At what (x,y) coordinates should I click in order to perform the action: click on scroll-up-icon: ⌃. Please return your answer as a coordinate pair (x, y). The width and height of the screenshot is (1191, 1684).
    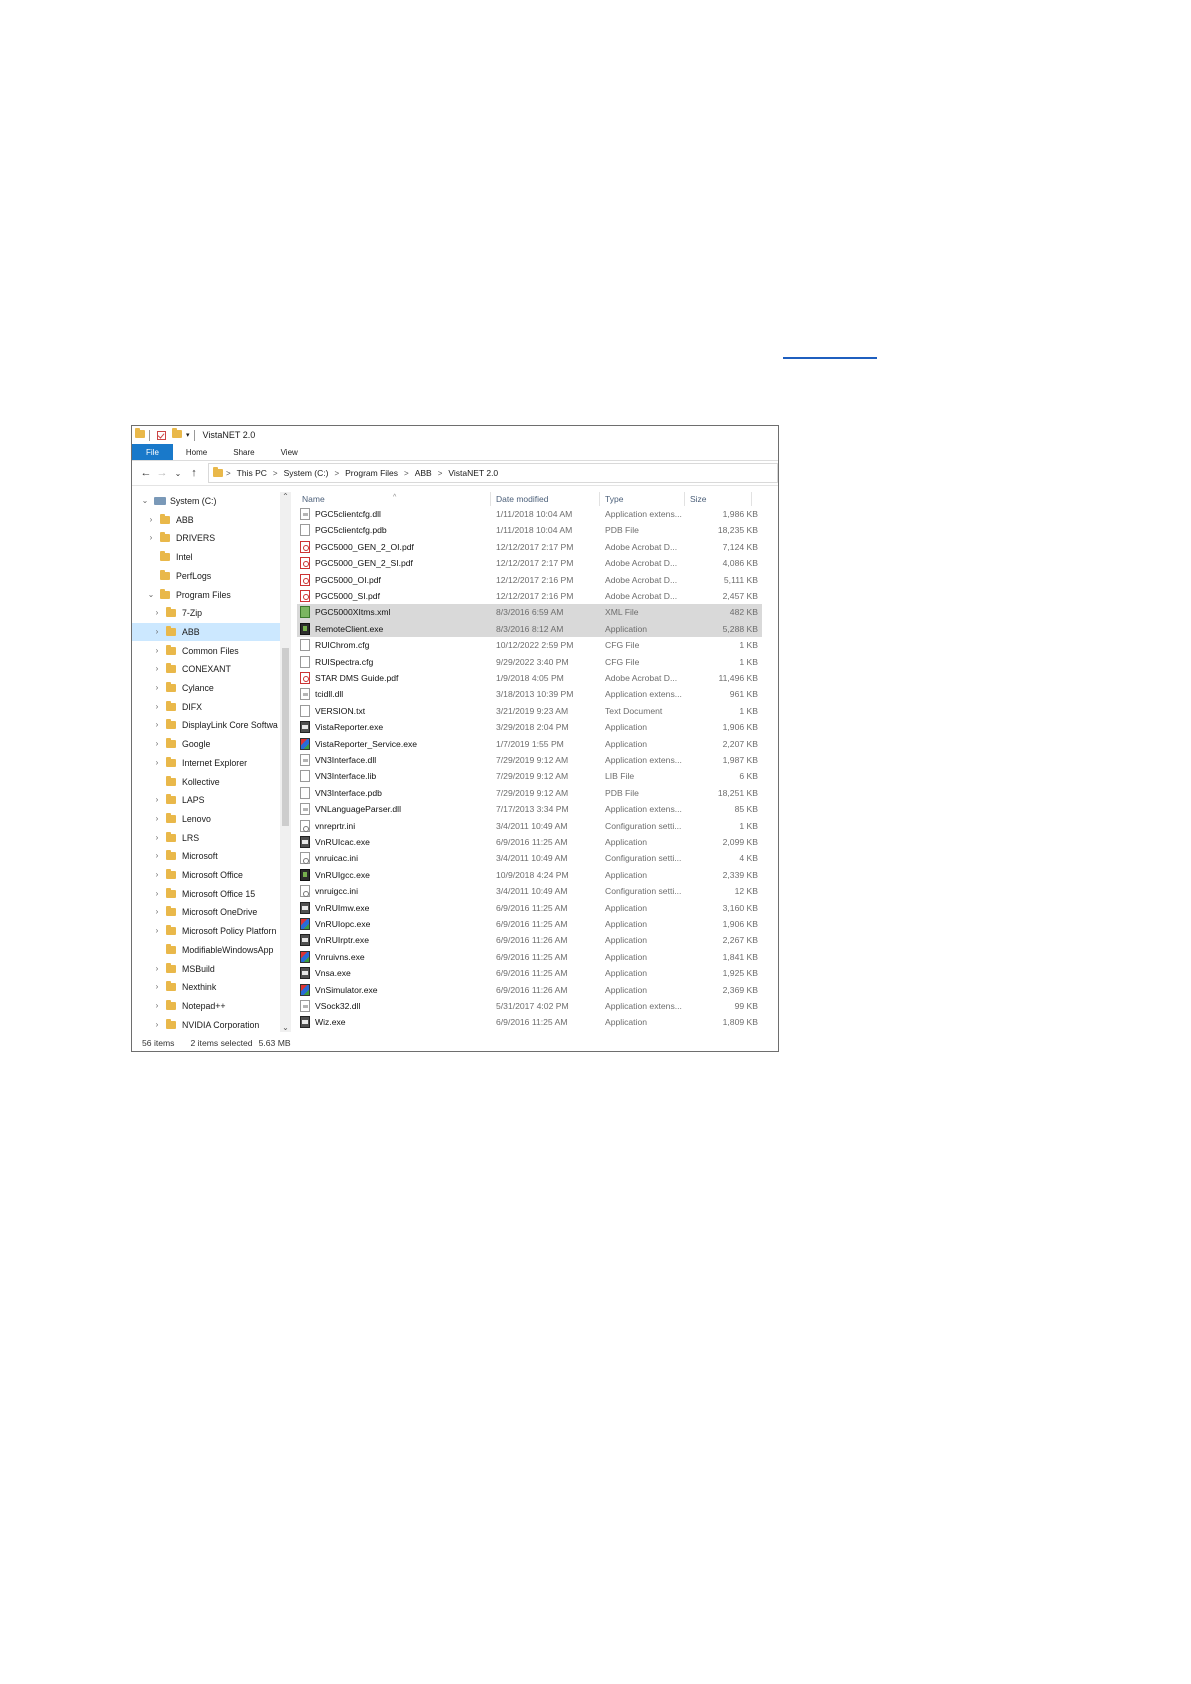
    Looking at the image, I should click on (285, 496).